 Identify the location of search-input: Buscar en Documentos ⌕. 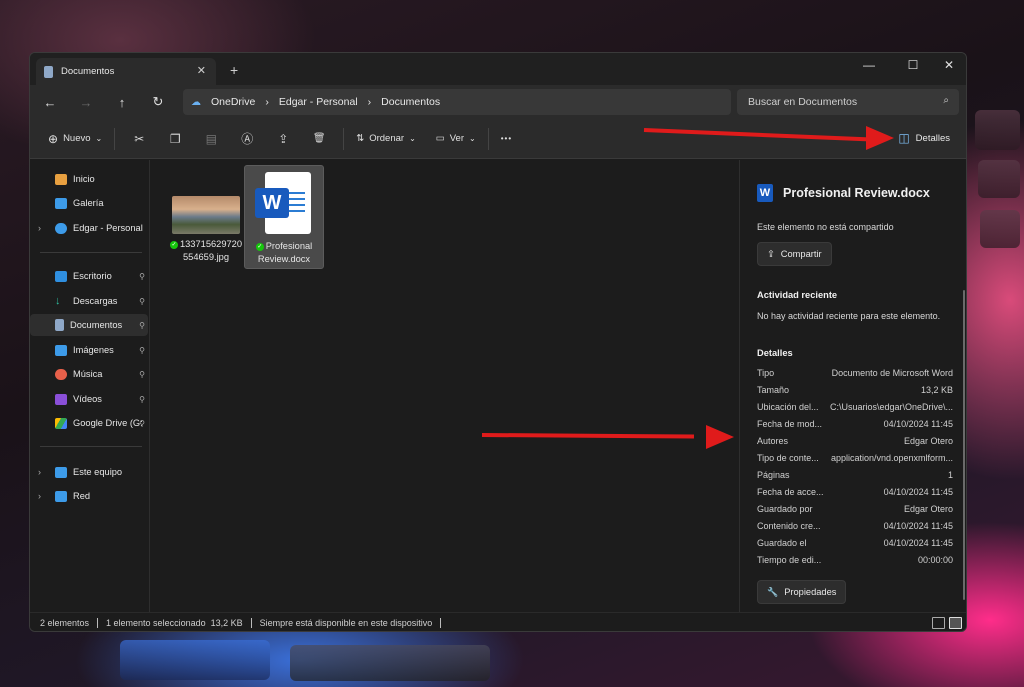
(848, 102).